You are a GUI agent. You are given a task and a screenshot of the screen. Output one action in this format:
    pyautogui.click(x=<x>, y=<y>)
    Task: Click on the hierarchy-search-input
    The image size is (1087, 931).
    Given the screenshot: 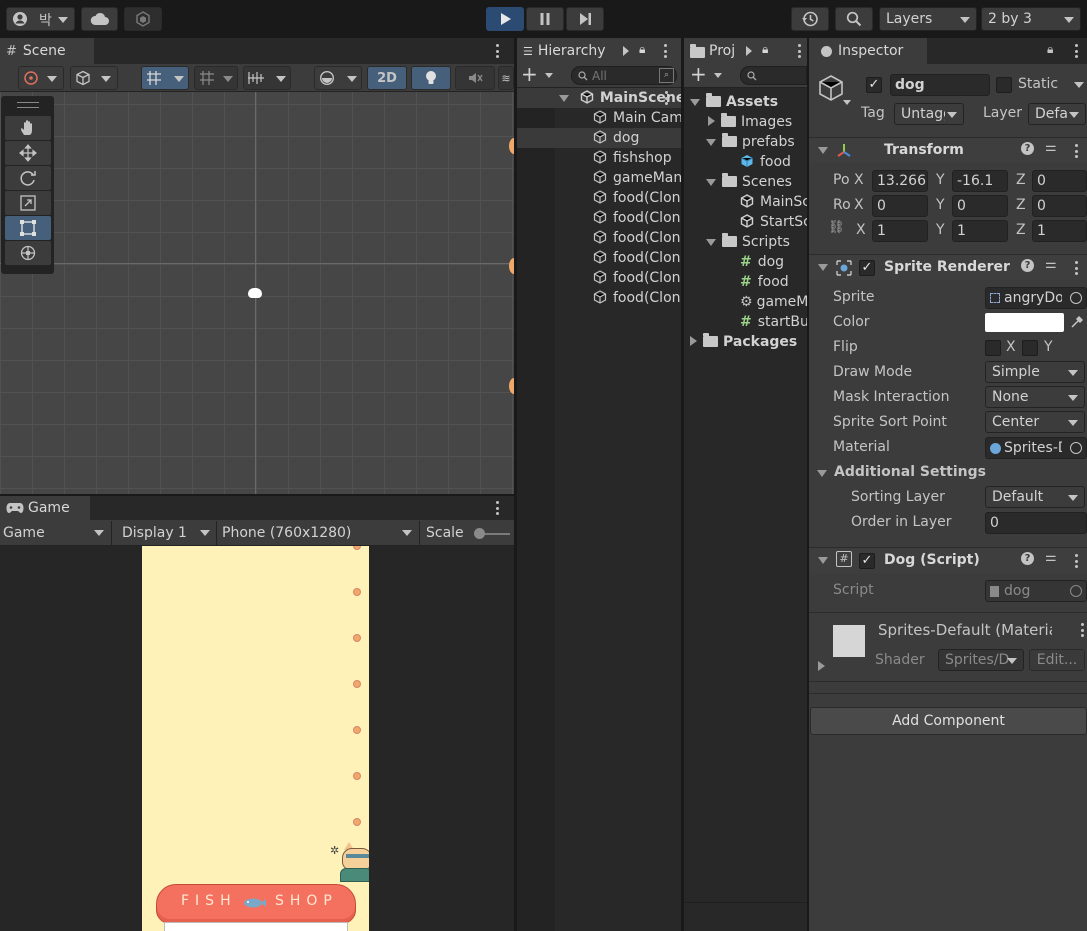 What is the action you would take?
    pyautogui.click(x=622, y=75)
    